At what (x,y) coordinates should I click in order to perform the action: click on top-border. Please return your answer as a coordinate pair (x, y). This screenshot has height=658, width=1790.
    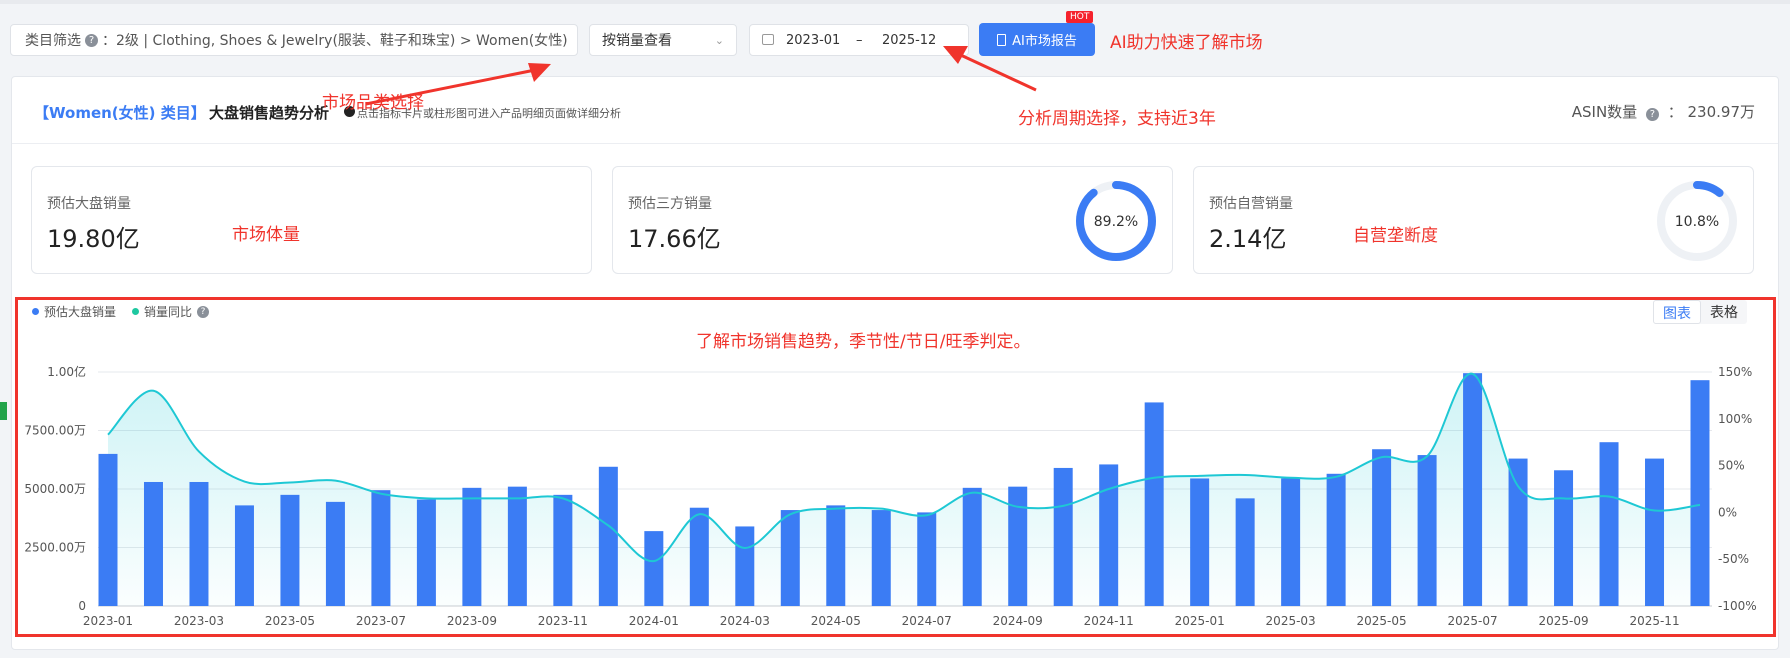
    Looking at the image, I should click on (895, 2).